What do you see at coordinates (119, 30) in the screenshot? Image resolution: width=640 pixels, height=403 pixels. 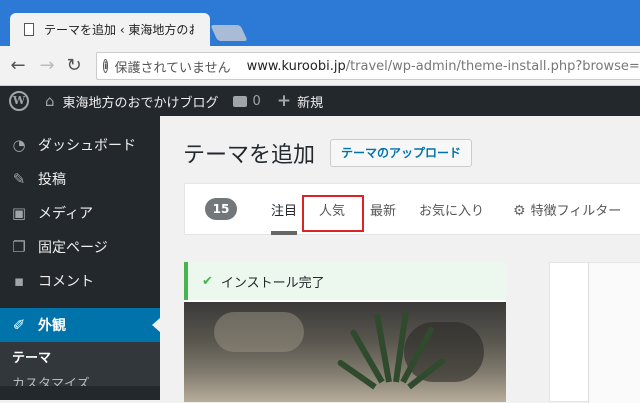 I see `tab-title: テーマを追加 ‹ 東海地方のお` at bounding box center [119, 30].